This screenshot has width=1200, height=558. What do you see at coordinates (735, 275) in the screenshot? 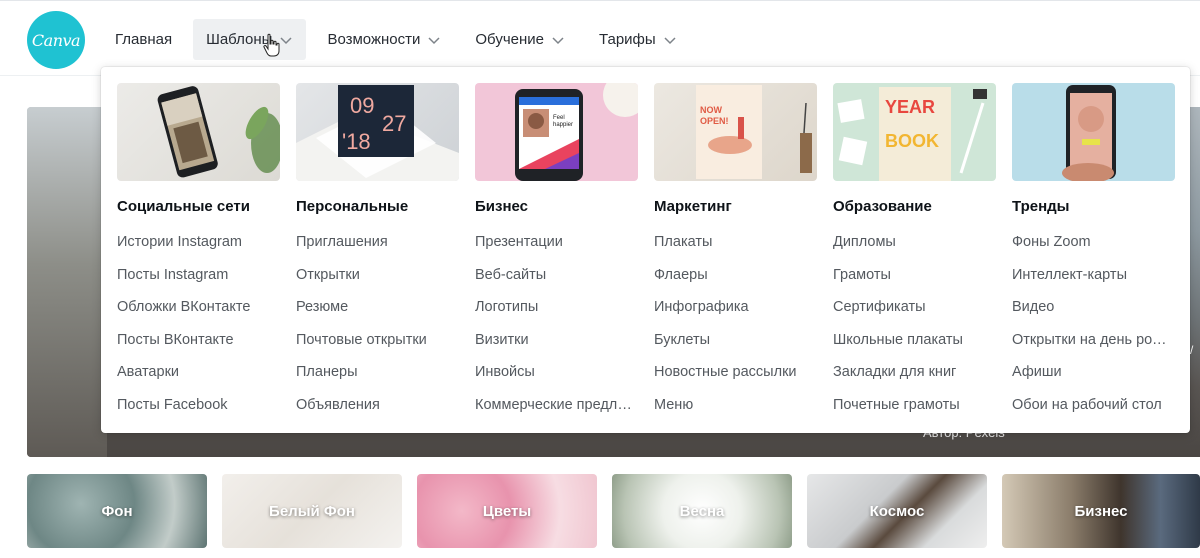
I see `dropdown-link: Флаеры` at bounding box center [735, 275].